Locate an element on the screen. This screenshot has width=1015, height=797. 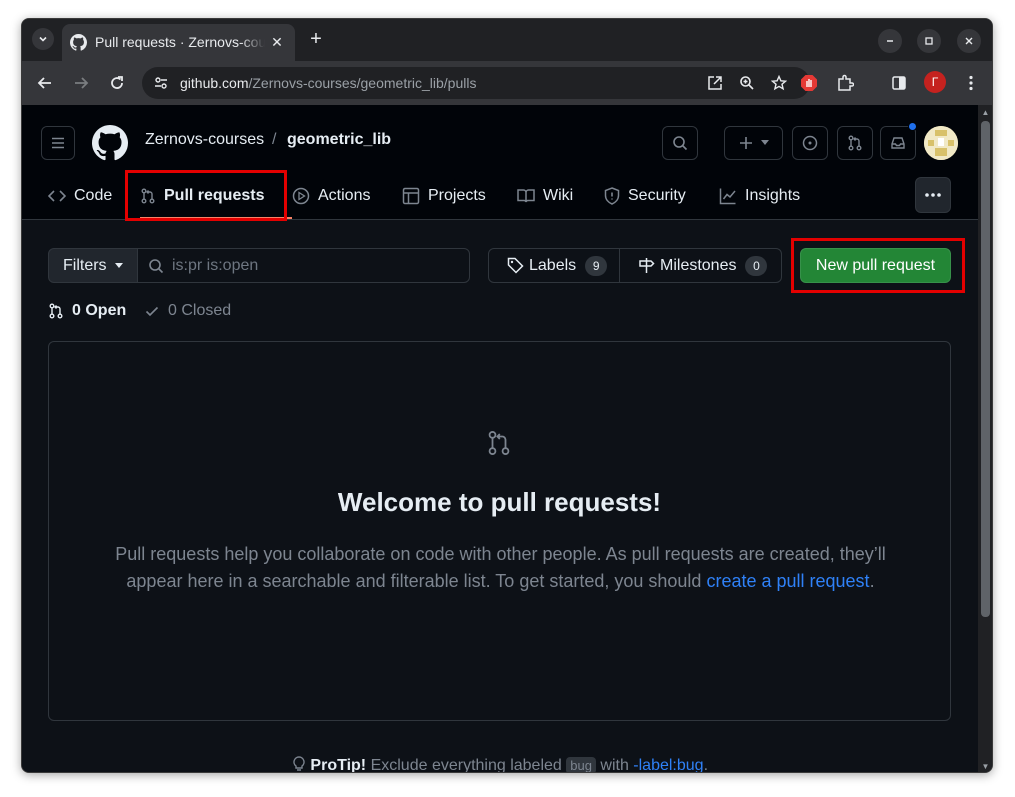
repo-nav-more-button is located at coordinates (933, 195).